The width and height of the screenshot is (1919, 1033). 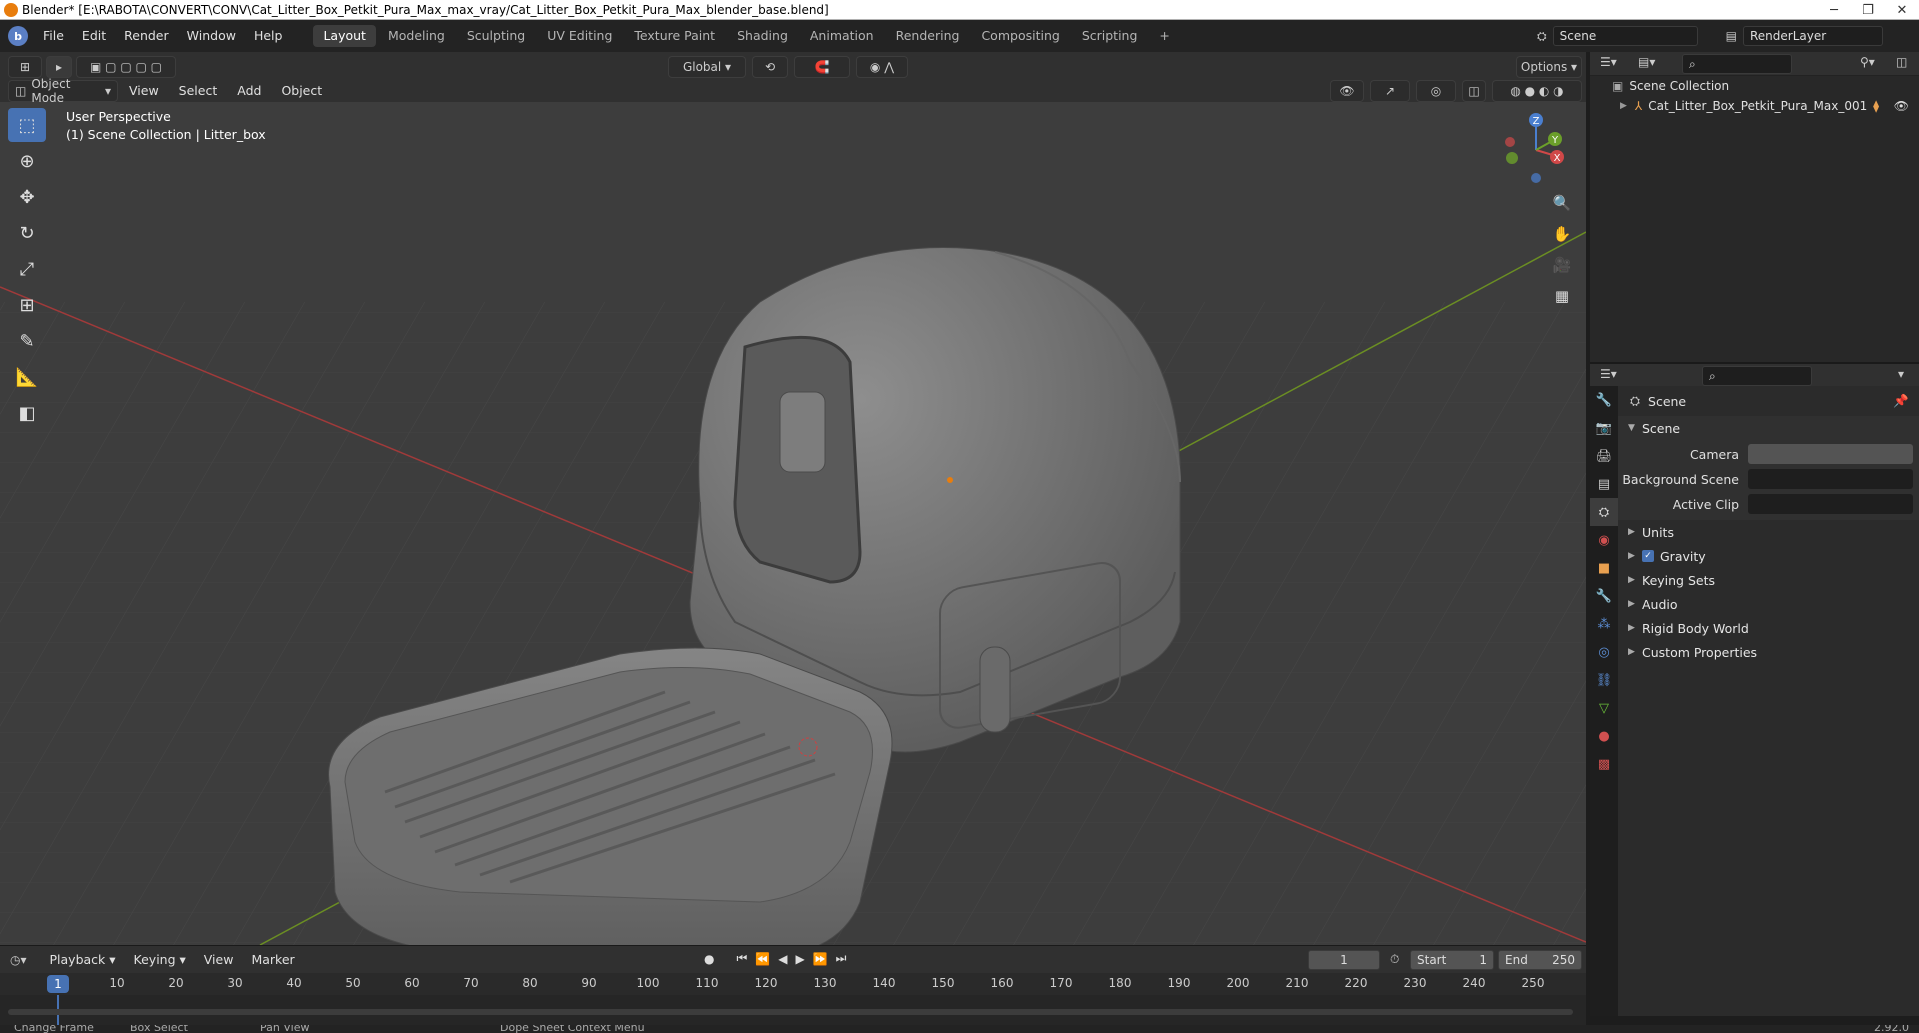 What do you see at coordinates (579, 36) in the screenshot?
I see `tab-uv-editing: UV Editing` at bounding box center [579, 36].